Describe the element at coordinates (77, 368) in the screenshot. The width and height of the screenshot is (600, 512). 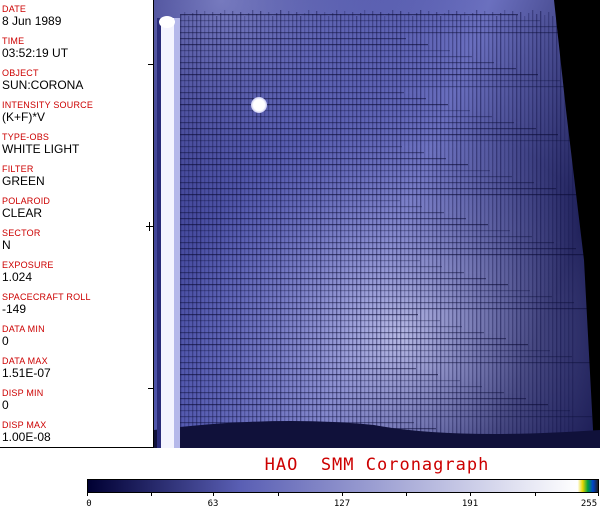
I see `metadata-field: DATA MAX 1.51E-07` at that location.